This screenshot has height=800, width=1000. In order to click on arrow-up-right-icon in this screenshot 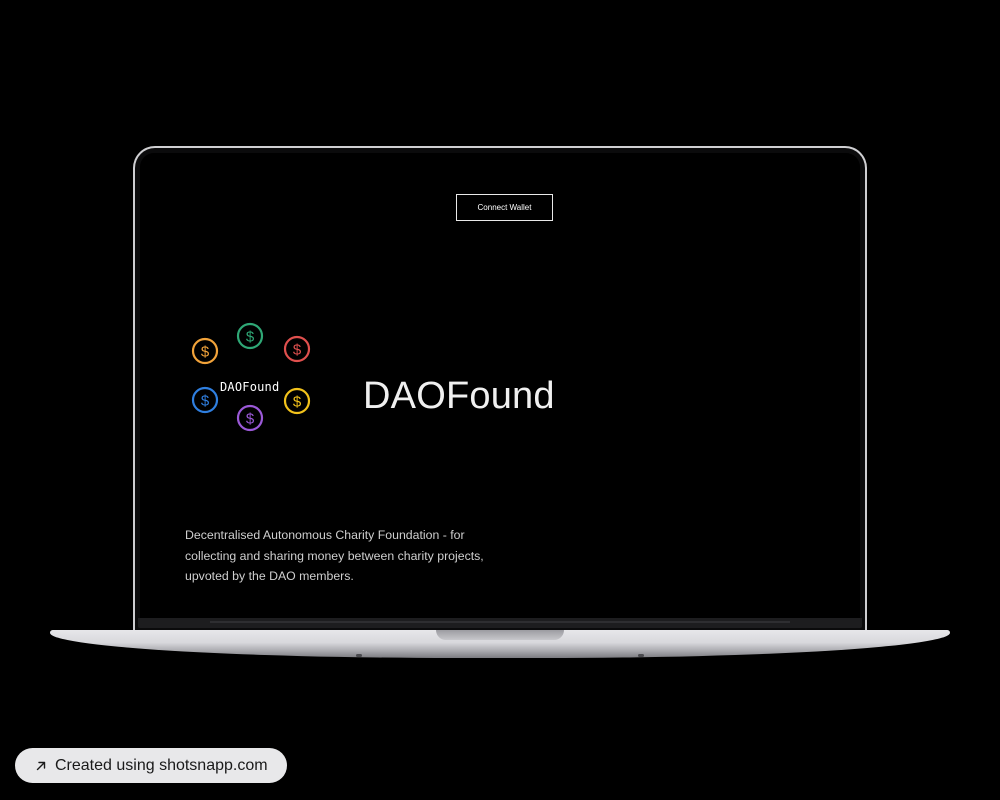, I will do `click(41, 765)`.